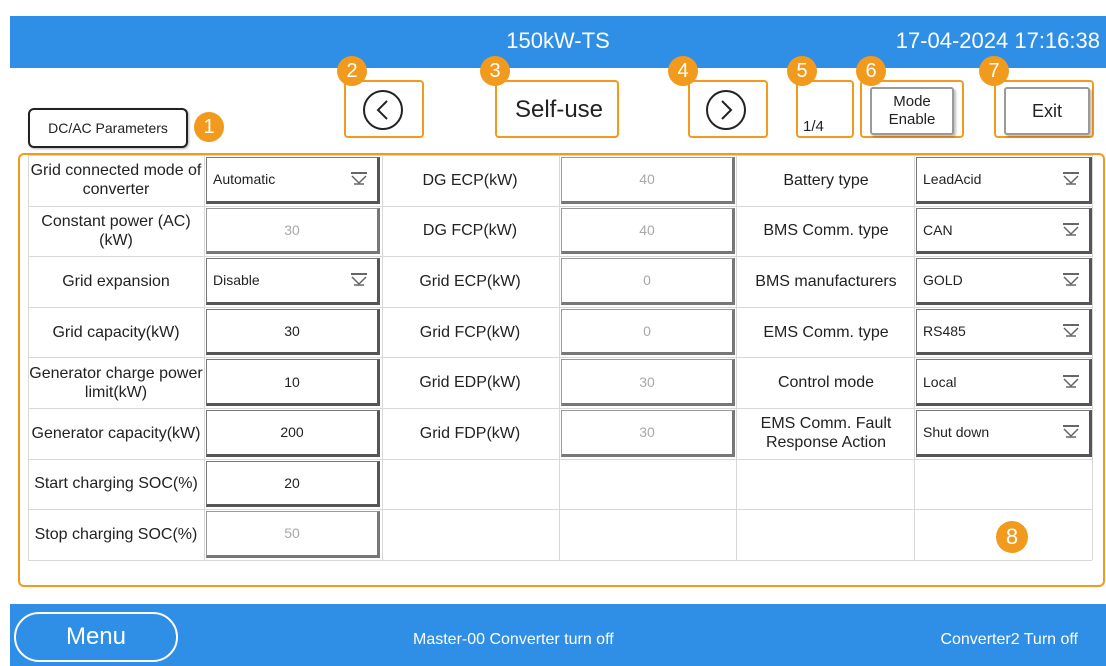  What do you see at coordinates (236, 280) in the screenshot?
I see `param-select-value: Disable` at bounding box center [236, 280].